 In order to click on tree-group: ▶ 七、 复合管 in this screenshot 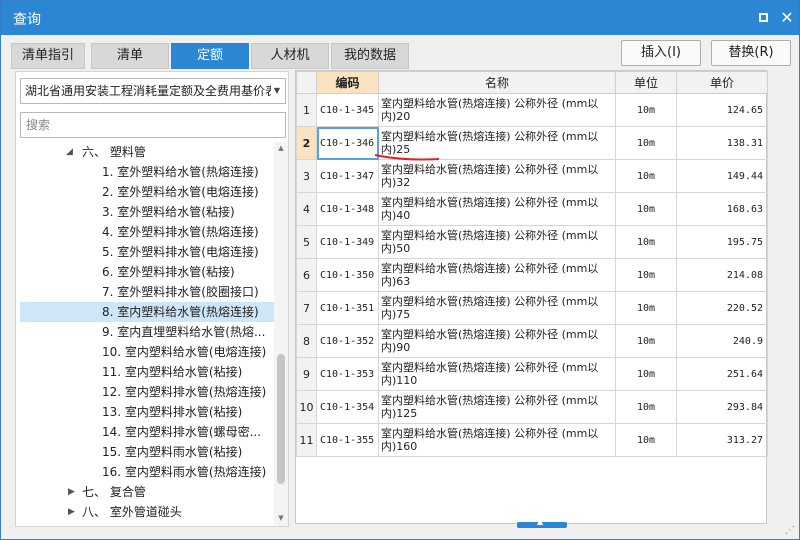, I will do `click(147, 492)`.